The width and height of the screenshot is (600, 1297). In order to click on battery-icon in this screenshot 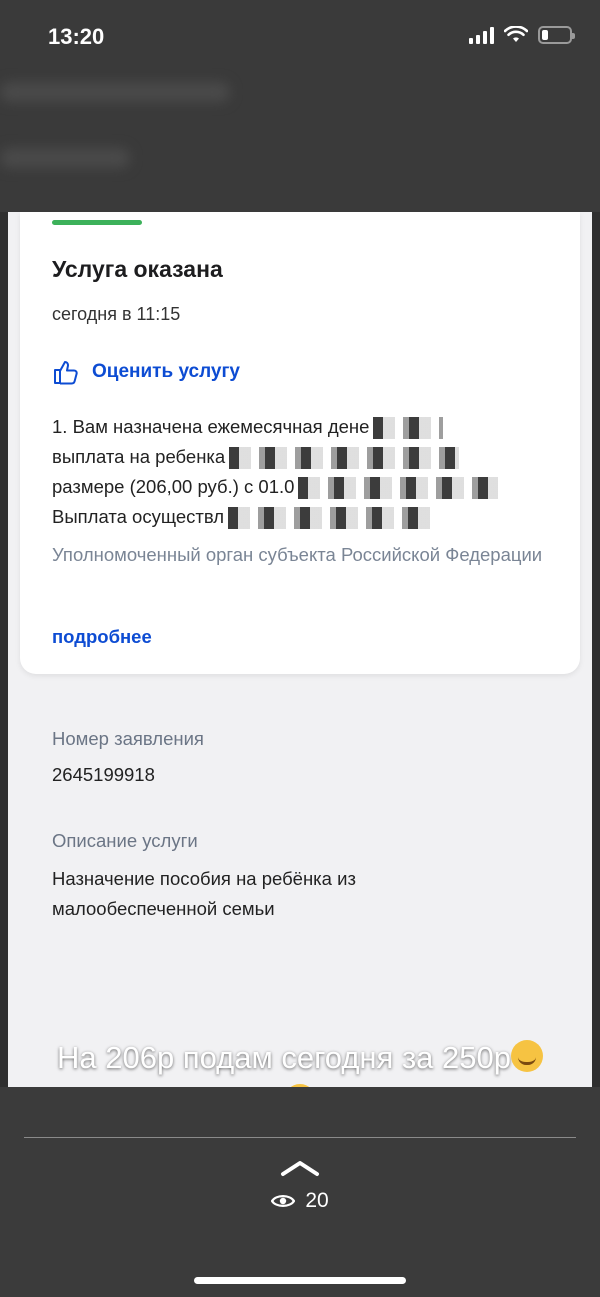, I will do `click(556, 35)`.